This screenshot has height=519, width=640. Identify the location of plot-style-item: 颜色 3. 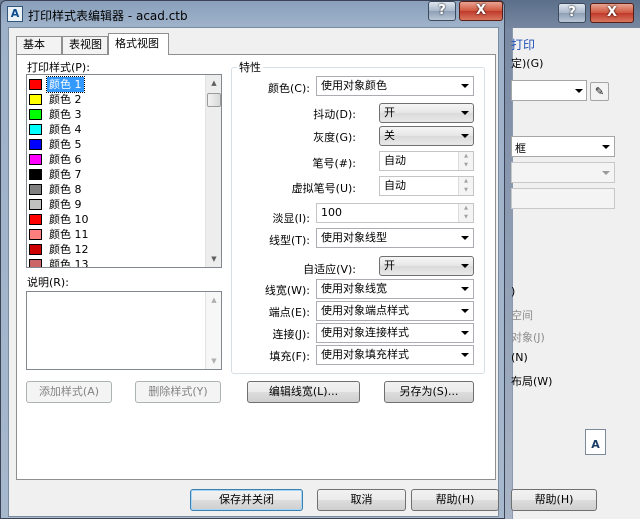
(117, 114).